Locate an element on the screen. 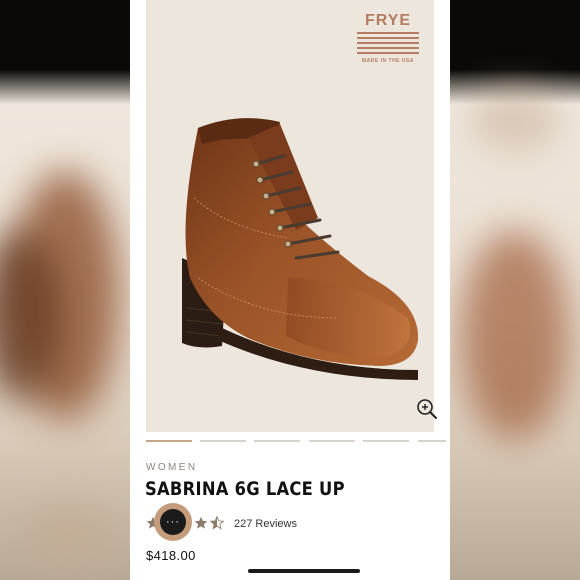 The width and height of the screenshot is (580, 580). product-title: SABRINA 6G LACE UP is located at coordinates (245, 489).